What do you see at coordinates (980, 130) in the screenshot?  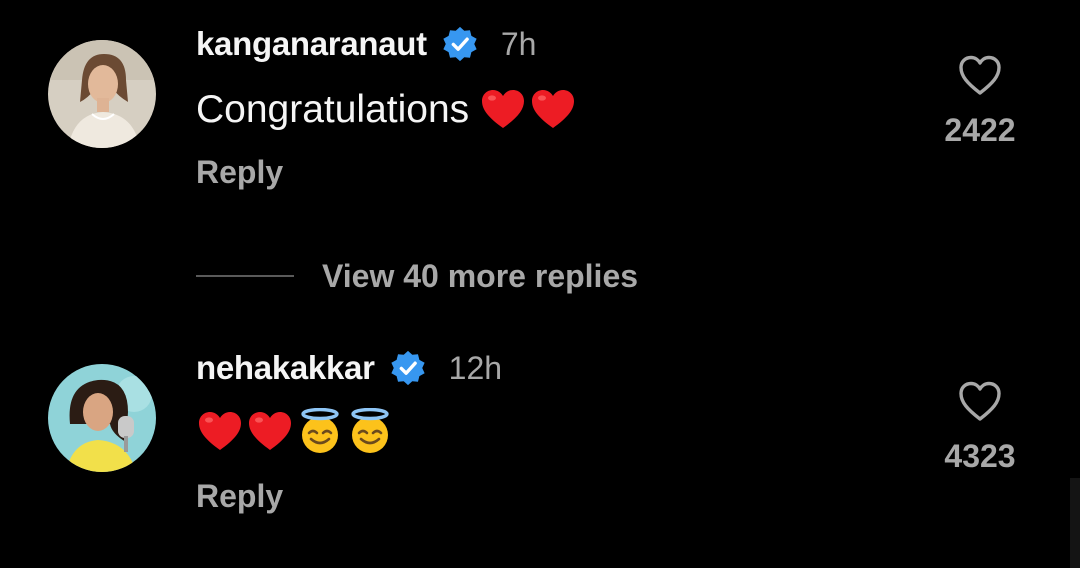 I see `like-count: 2422` at bounding box center [980, 130].